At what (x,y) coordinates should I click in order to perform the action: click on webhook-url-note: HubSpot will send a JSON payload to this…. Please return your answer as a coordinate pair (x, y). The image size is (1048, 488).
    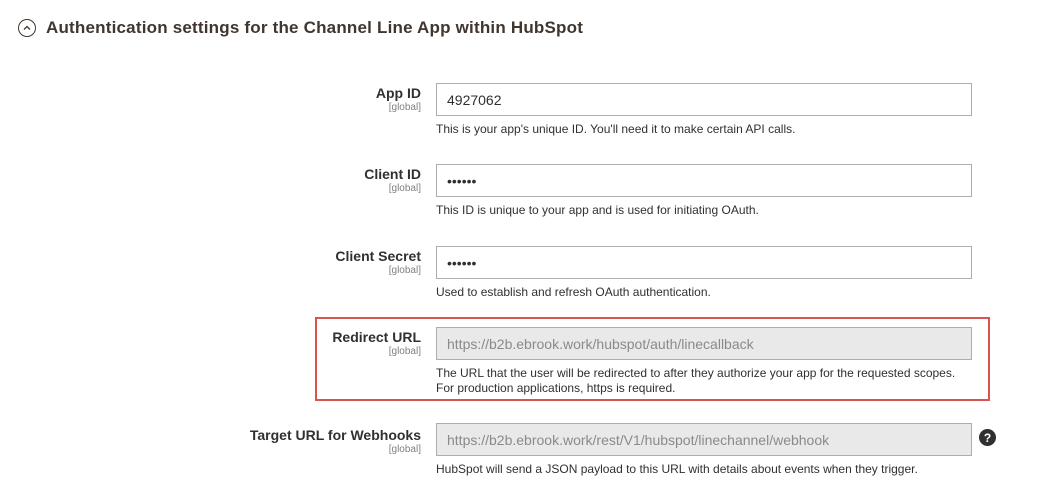
    Looking at the image, I should click on (677, 469).